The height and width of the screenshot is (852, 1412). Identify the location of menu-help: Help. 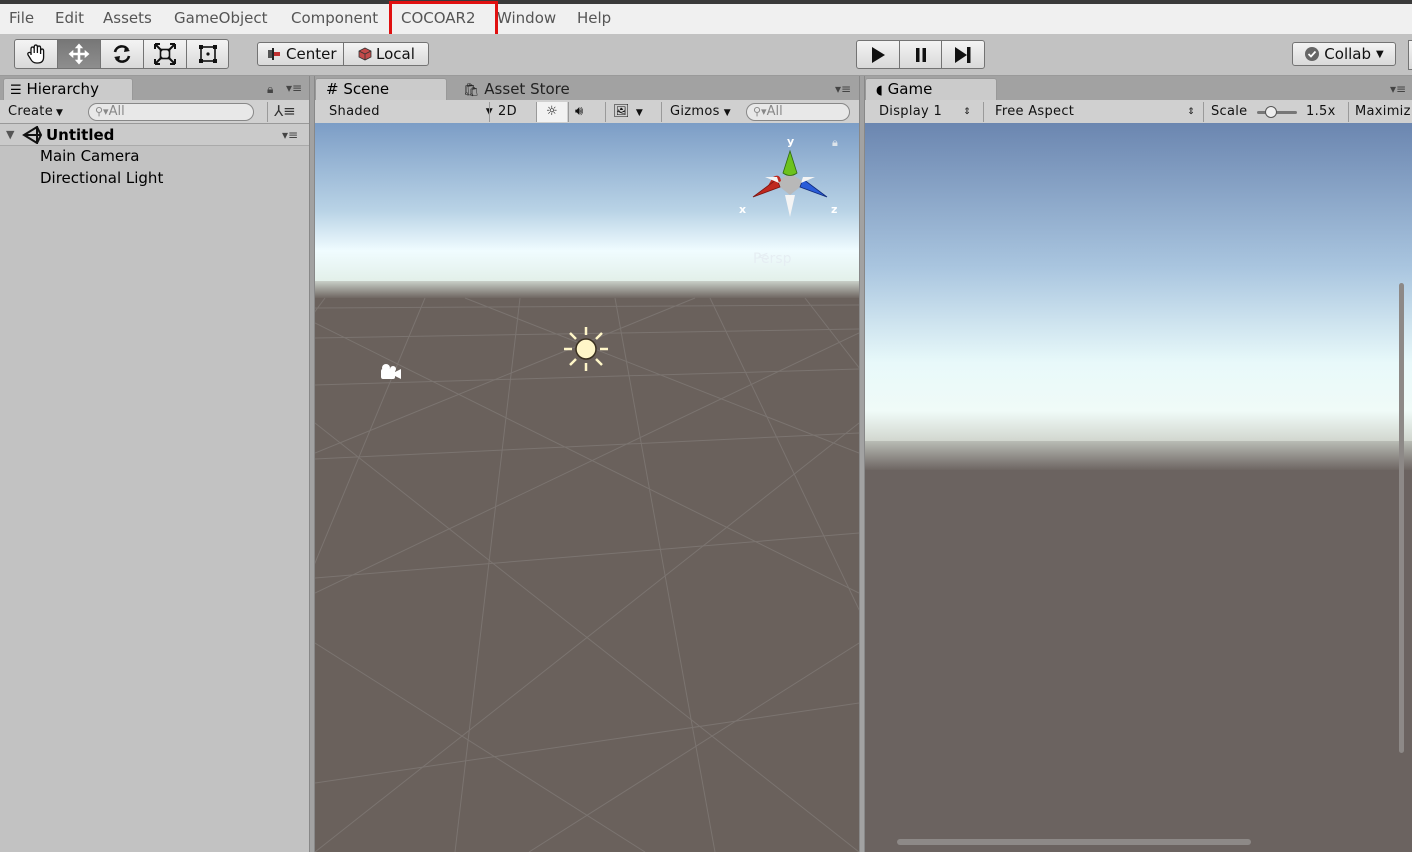
(594, 19).